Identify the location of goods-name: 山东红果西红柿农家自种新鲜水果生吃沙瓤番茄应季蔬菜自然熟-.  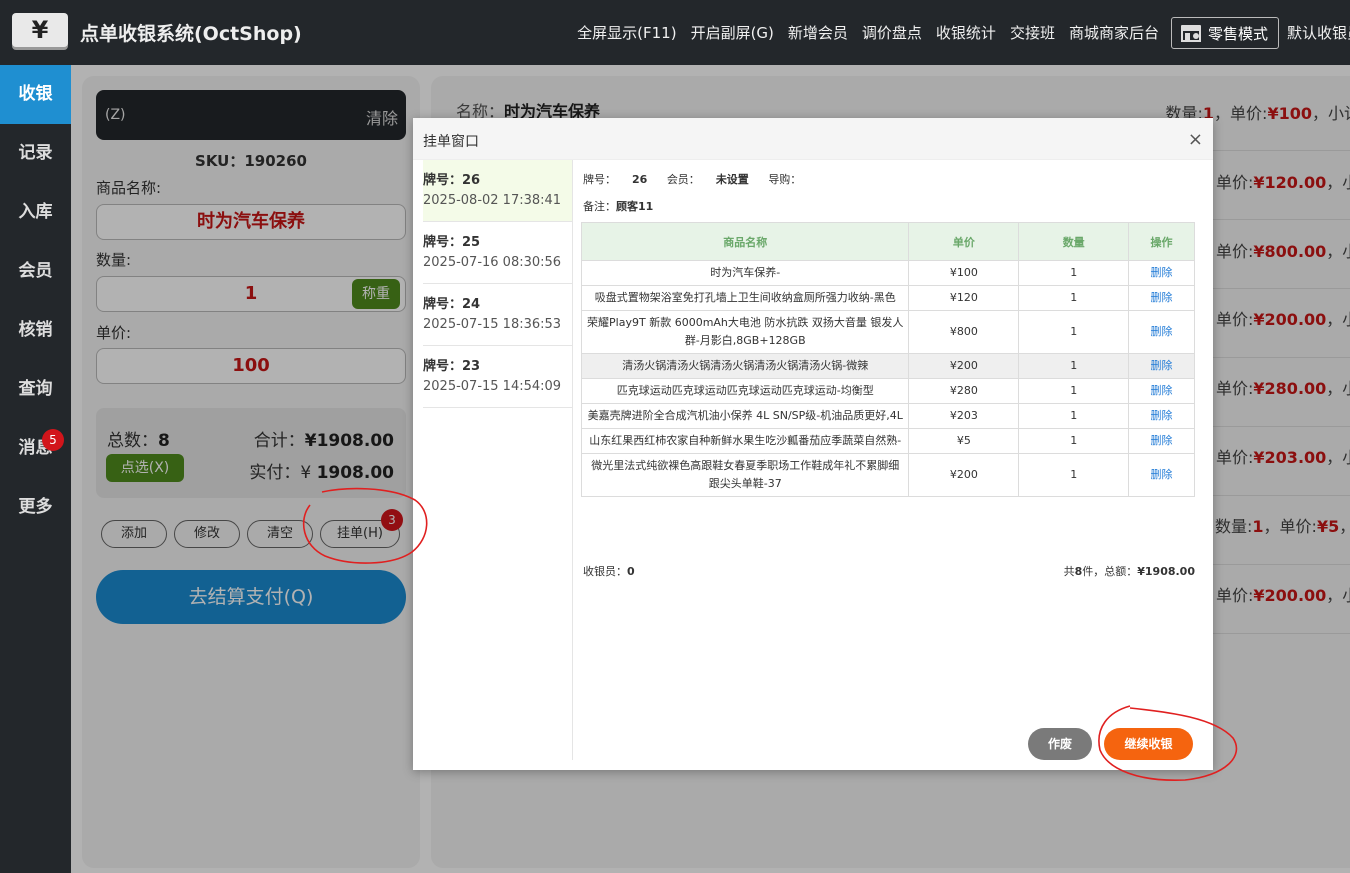
(745, 441).